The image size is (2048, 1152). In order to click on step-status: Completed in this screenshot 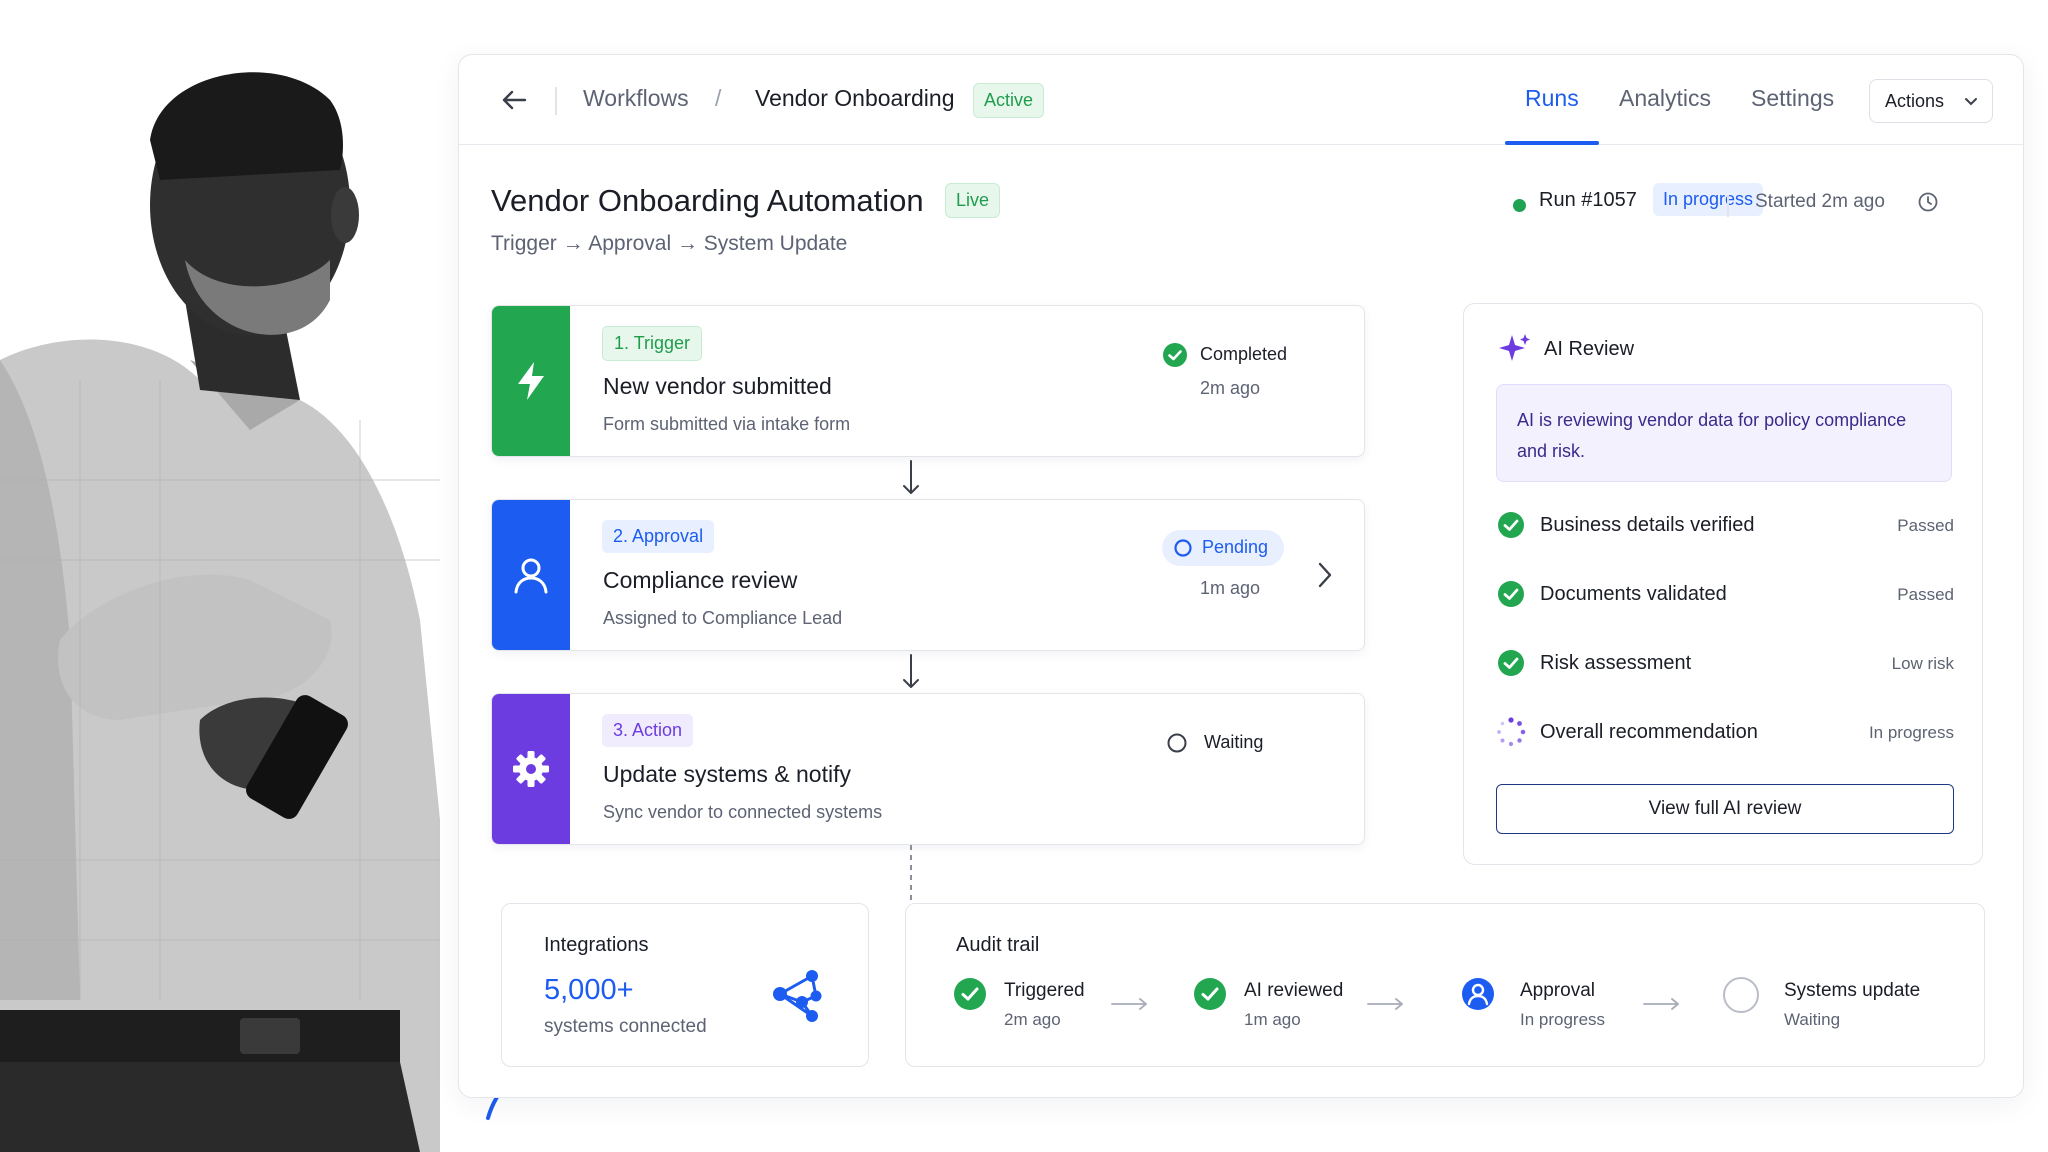, I will do `click(1244, 354)`.